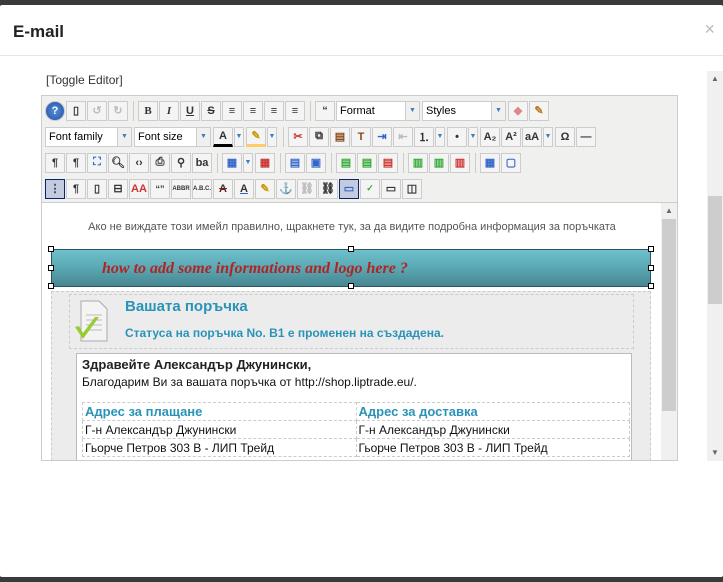 The image size is (723, 582). I want to click on help-icon: ?, so click(55, 110).